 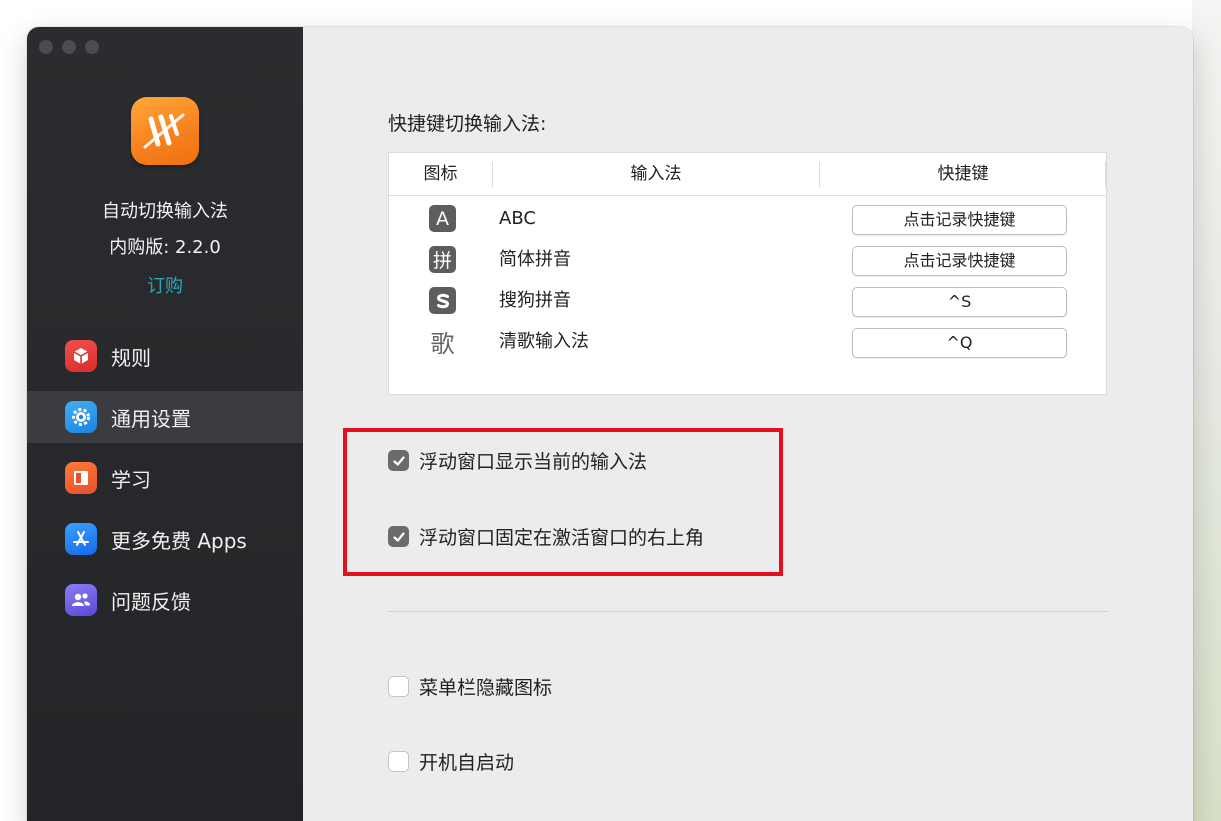 I want to click on input-method-name: ABC, so click(x=517, y=218).